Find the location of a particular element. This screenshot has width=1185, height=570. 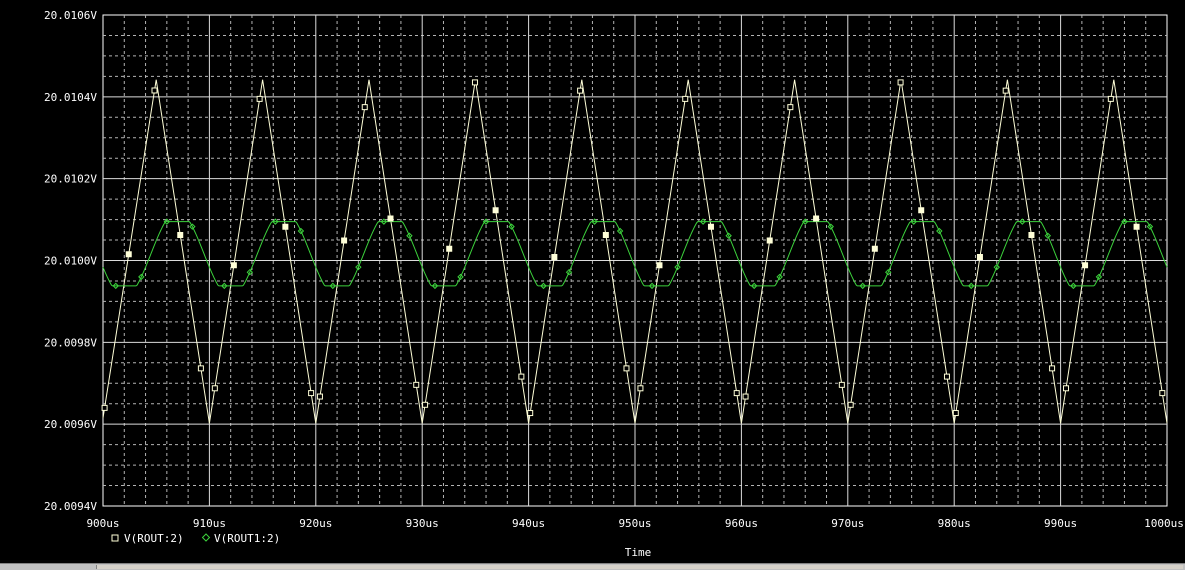

x-tick-label: 1000us is located at coordinates (1164, 523).